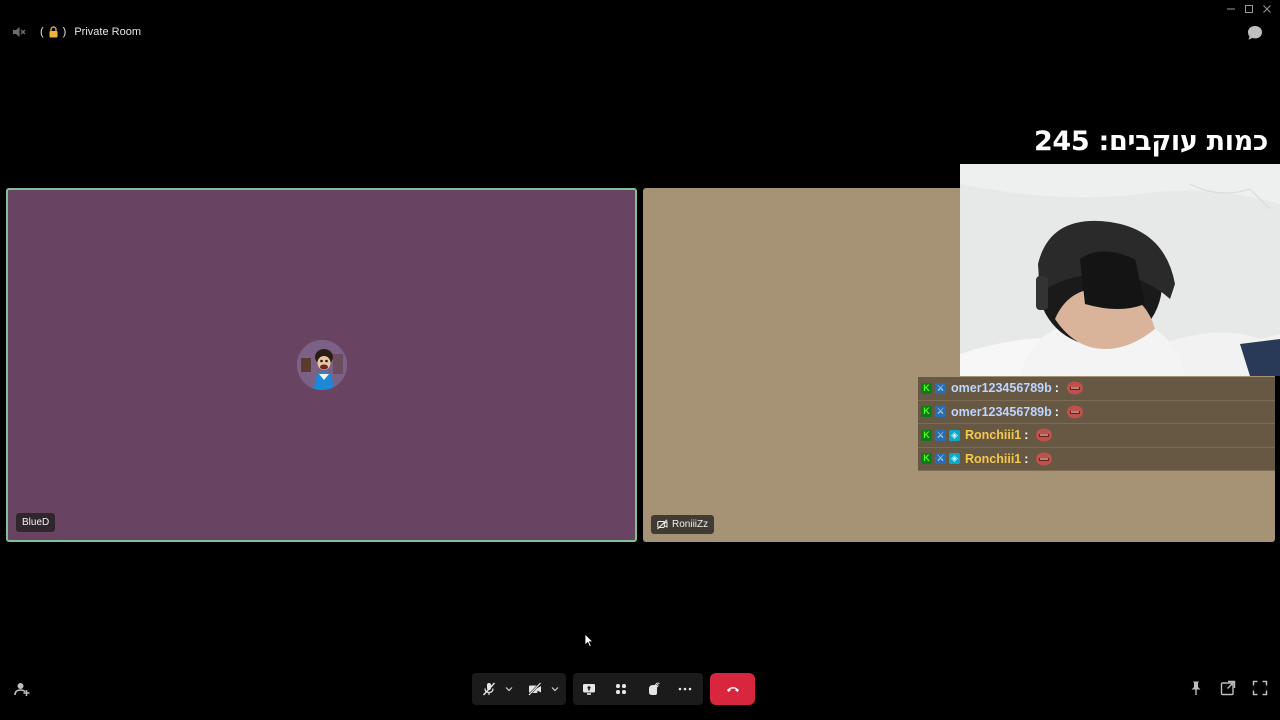 The image size is (1280, 720). I want to click on camera-options-button, so click(555, 689).